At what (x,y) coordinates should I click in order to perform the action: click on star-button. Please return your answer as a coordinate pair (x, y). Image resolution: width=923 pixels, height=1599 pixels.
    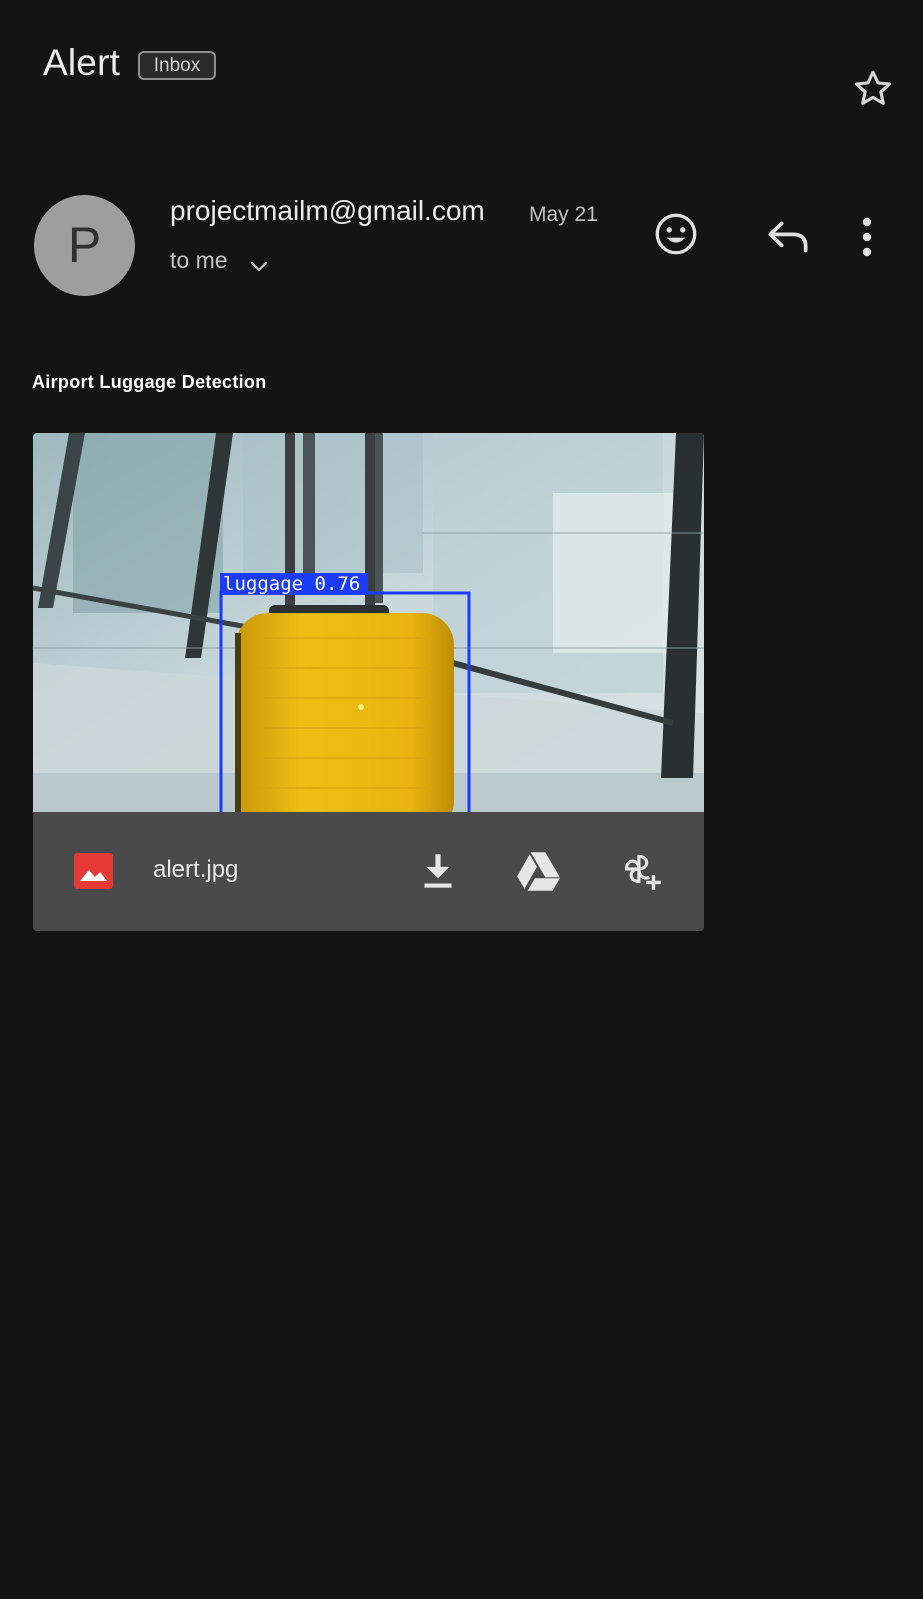
    Looking at the image, I should click on (873, 89).